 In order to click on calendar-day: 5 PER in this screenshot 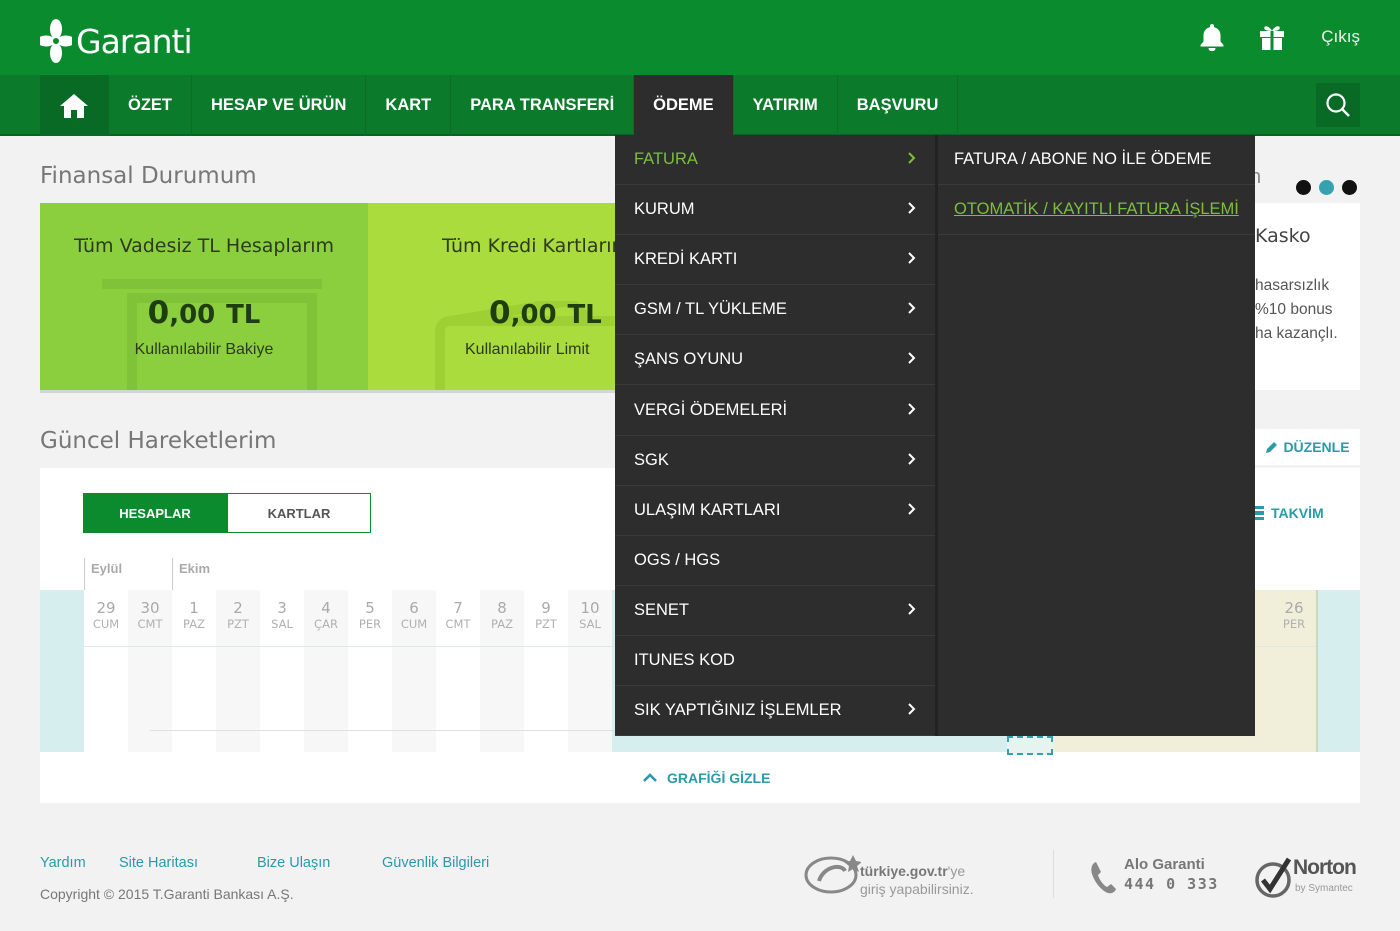, I will do `click(370, 618)`.